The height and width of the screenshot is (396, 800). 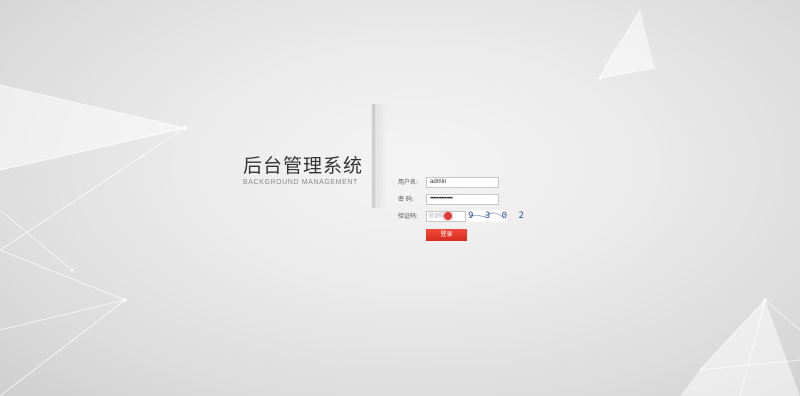 I want to click on brand-block: 后台管理系统 BACKGROUND MANAGEMENT, so click(x=303, y=170).